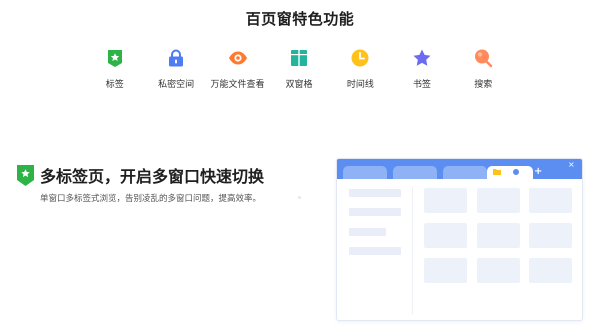 This screenshot has width=600, height=332. What do you see at coordinates (510, 172) in the screenshot?
I see `illustration-tab-active` at bounding box center [510, 172].